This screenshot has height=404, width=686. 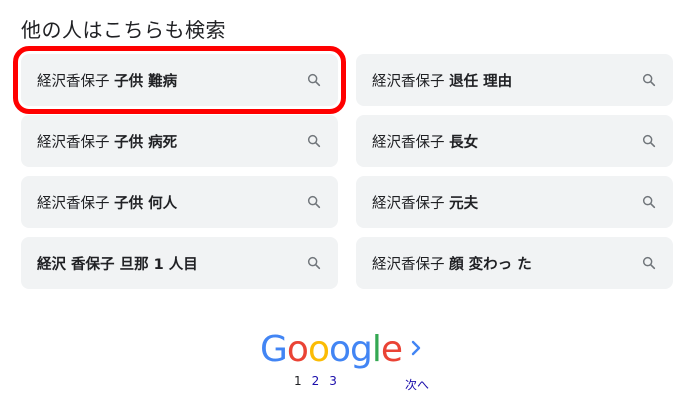 What do you see at coordinates (117, 264) in the screenshot?
I see `chip-text: 経沢 香保子 旦那 1 人目` at bounding box center [117, 264].